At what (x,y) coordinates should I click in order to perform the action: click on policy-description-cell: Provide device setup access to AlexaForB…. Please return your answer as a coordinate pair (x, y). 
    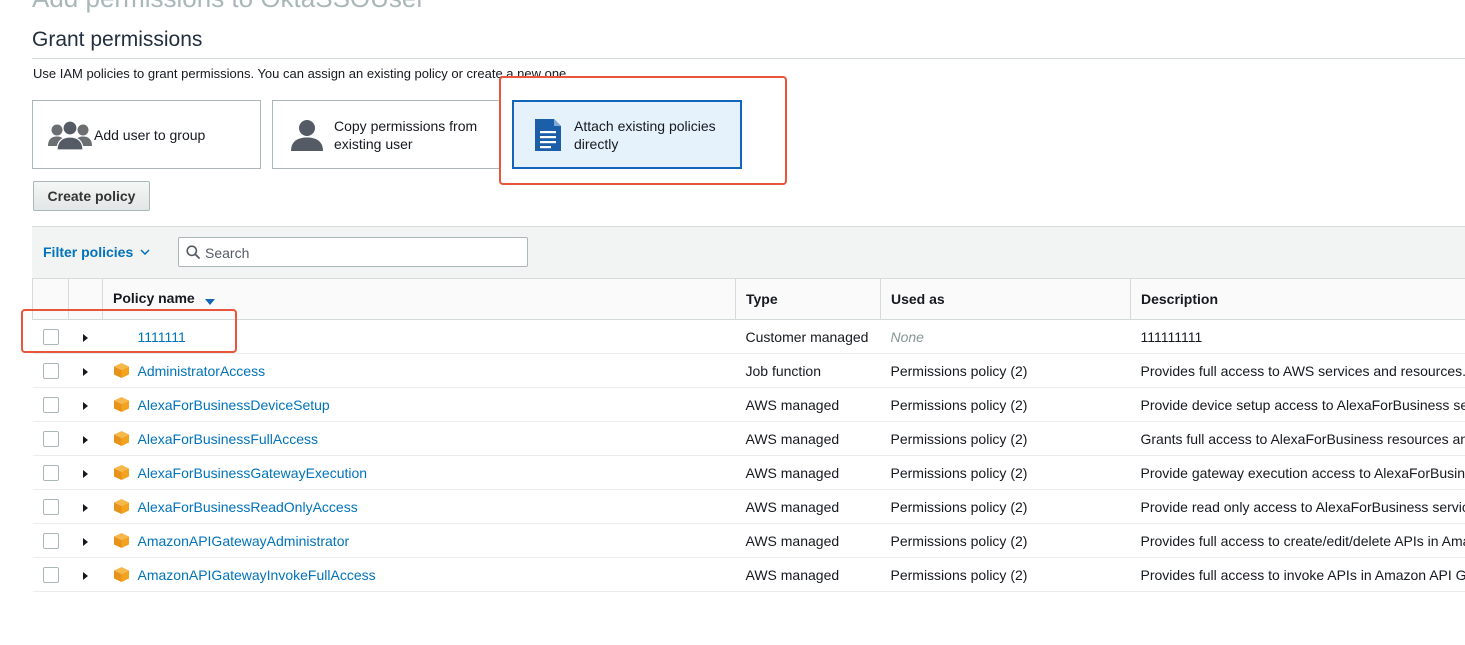
    Looking at the image, I should click on (1297, 404).